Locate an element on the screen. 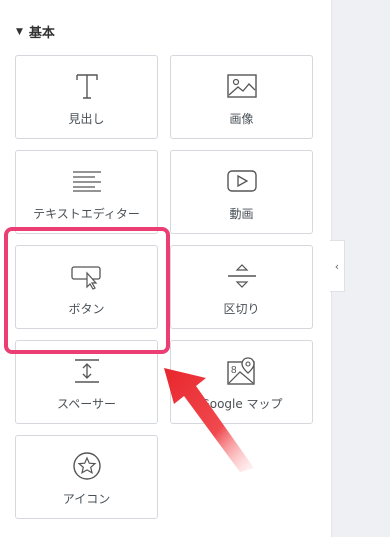 Image resolution: width=390 pixels, height=537 pixels. section-title: 基本 is located at coordinates (41, 33).